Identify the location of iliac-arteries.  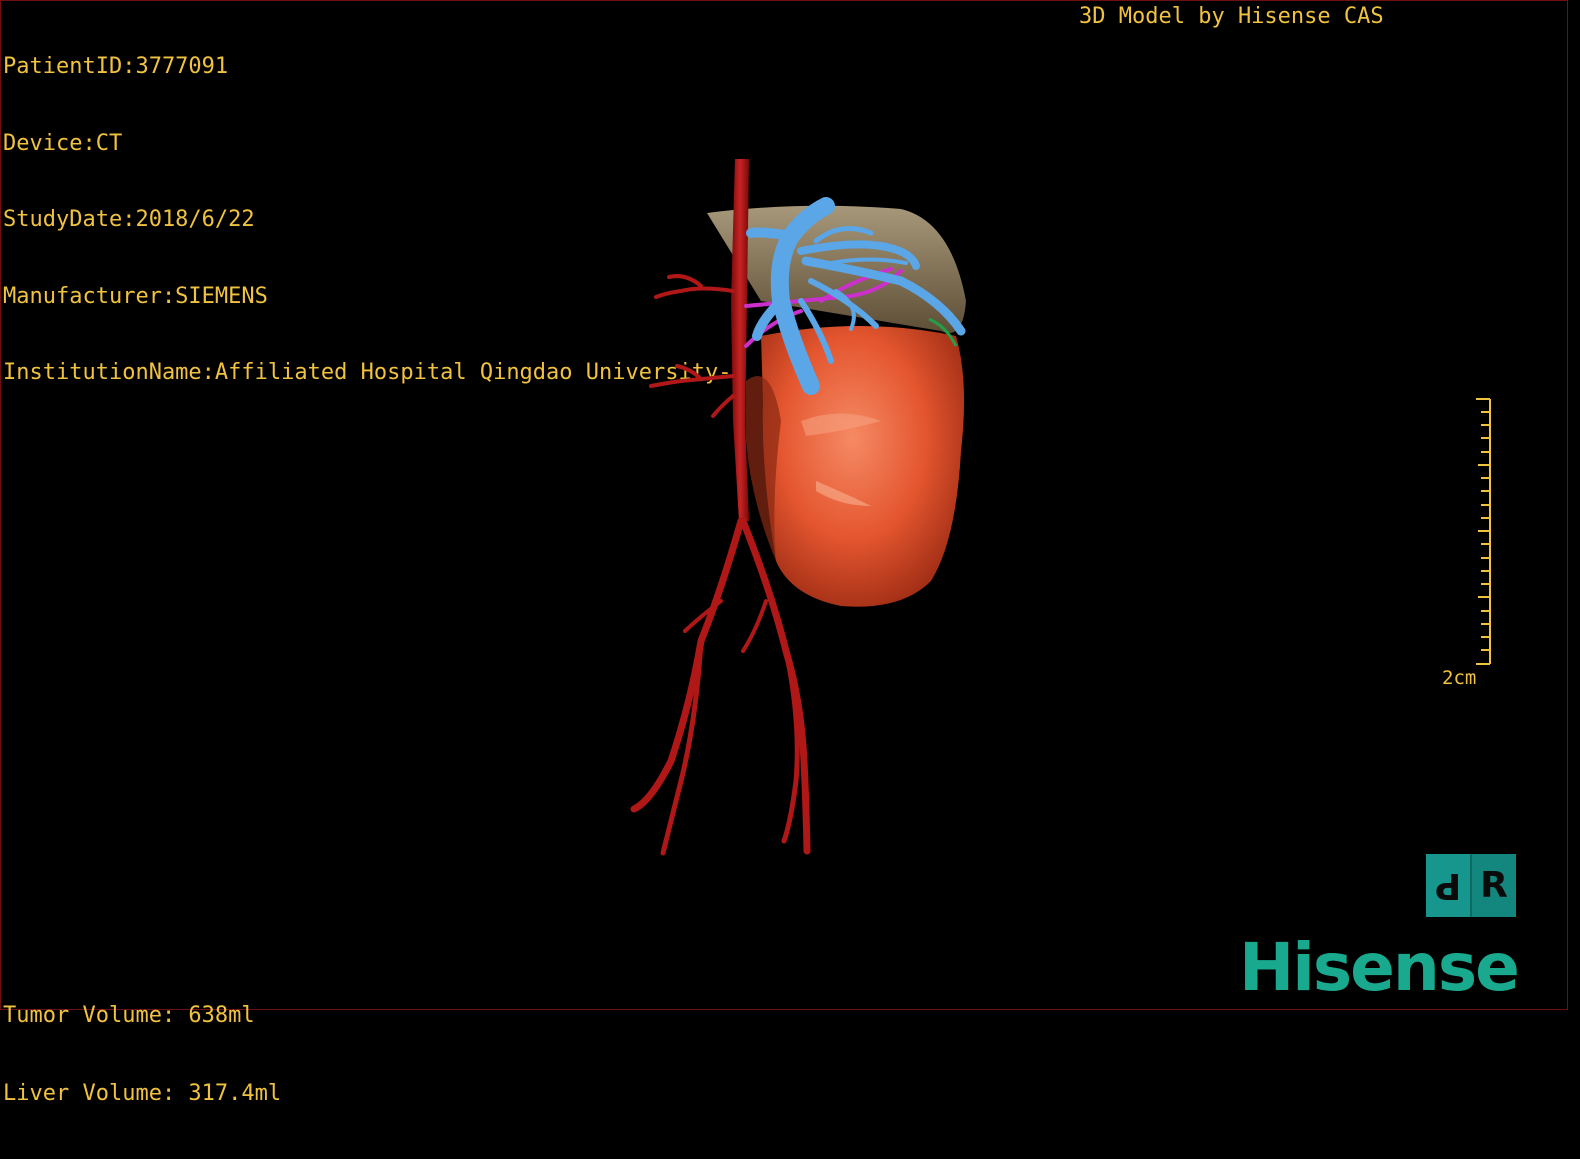
(720, 686).